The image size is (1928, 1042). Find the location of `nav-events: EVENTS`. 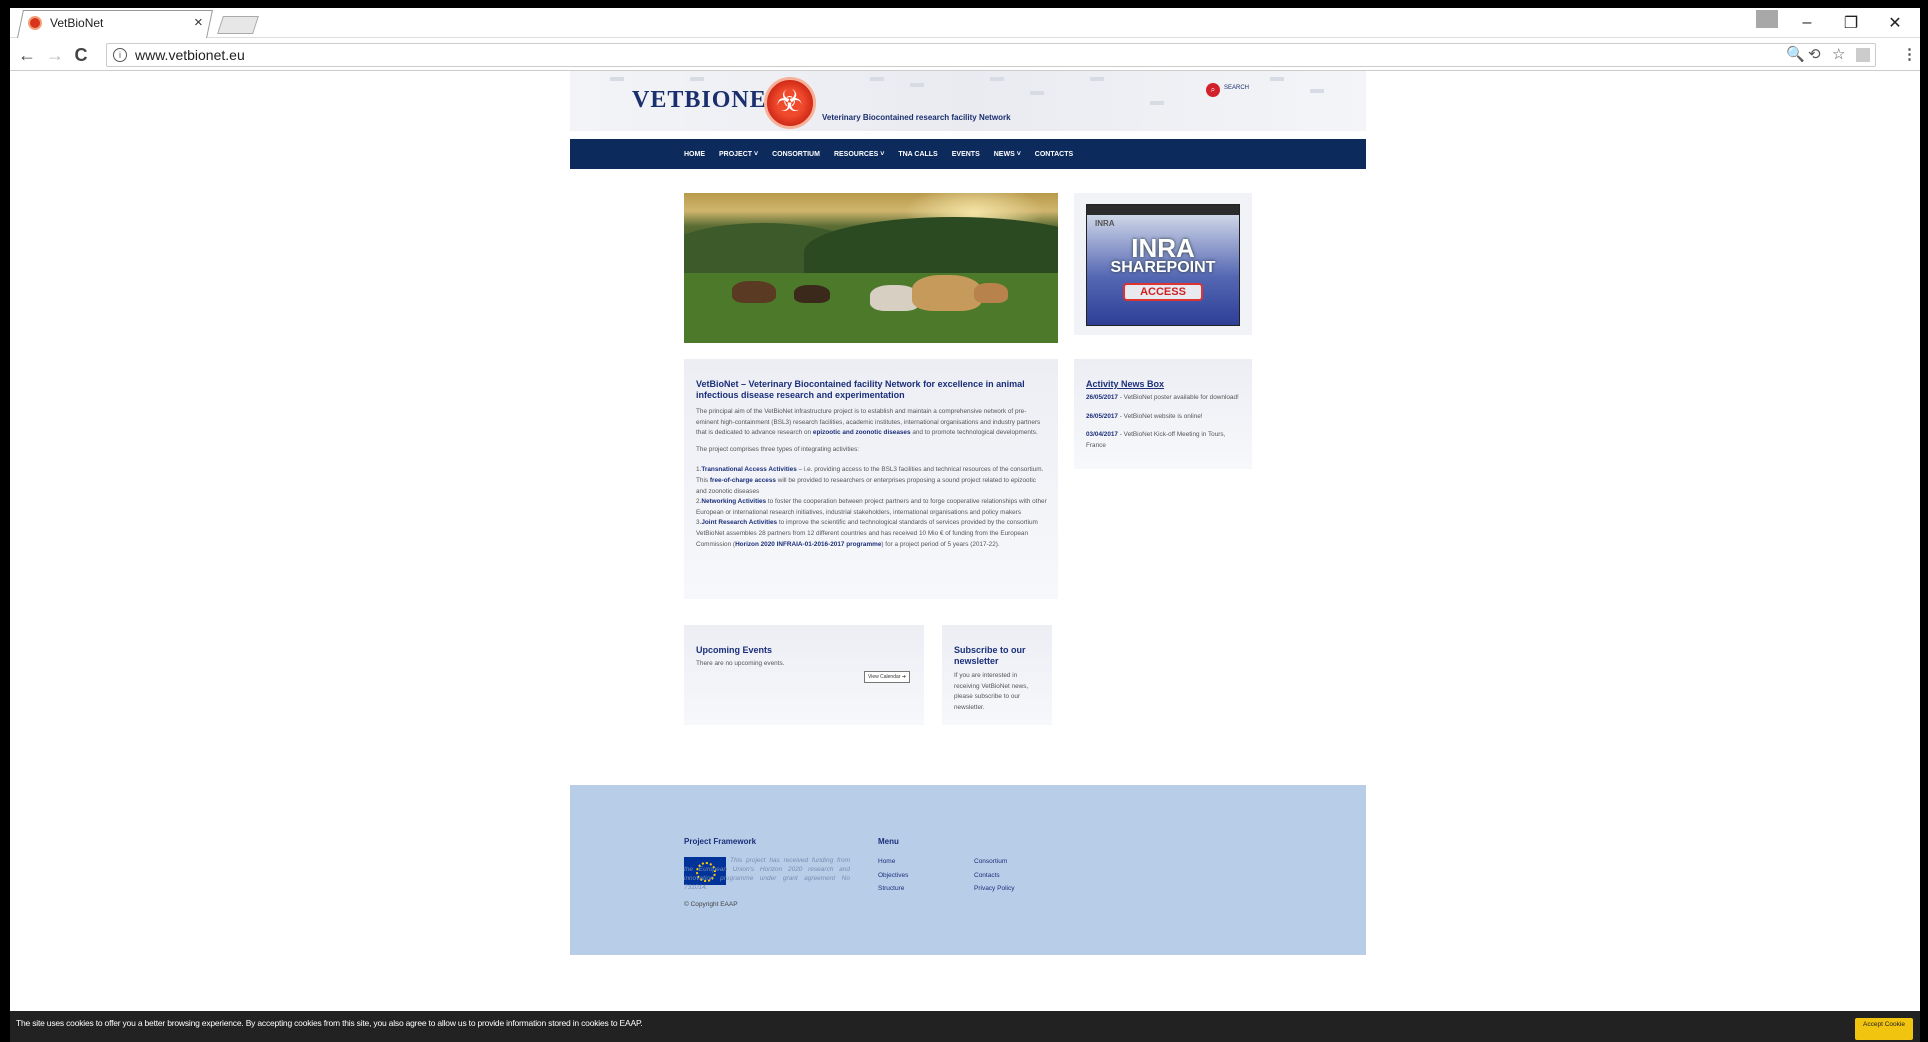

nav-events: EVENTS is located at coordinates (966, 154).